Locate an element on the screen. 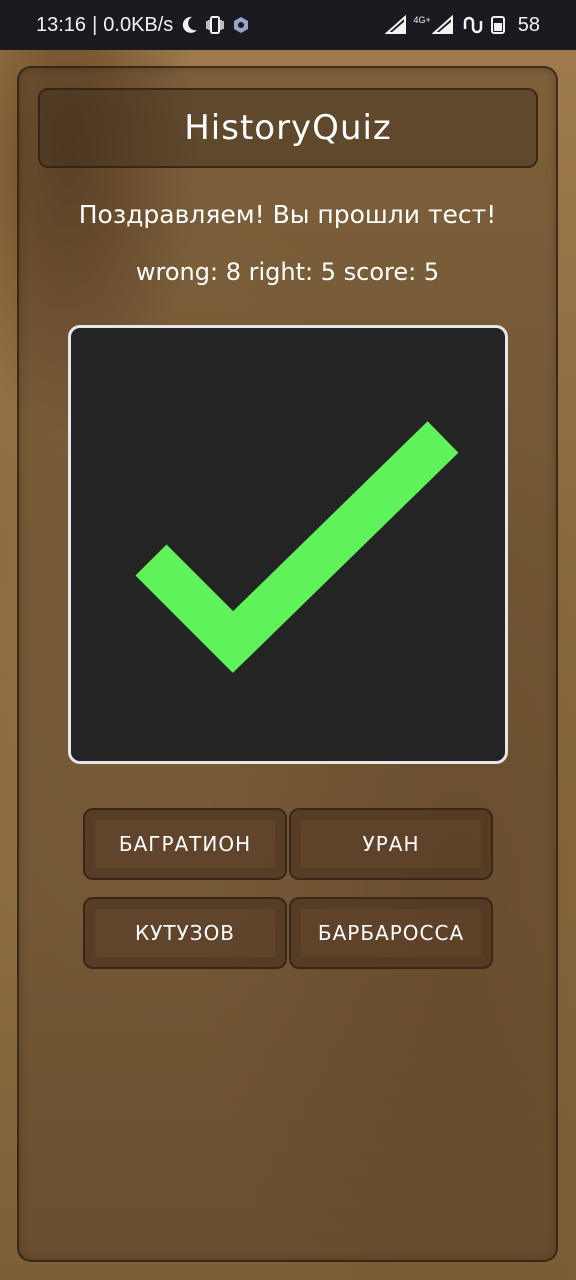 The width and height of the screenshot is (576, 1280). status-right: 4G+ 58 is located at coordinates (462, 25).